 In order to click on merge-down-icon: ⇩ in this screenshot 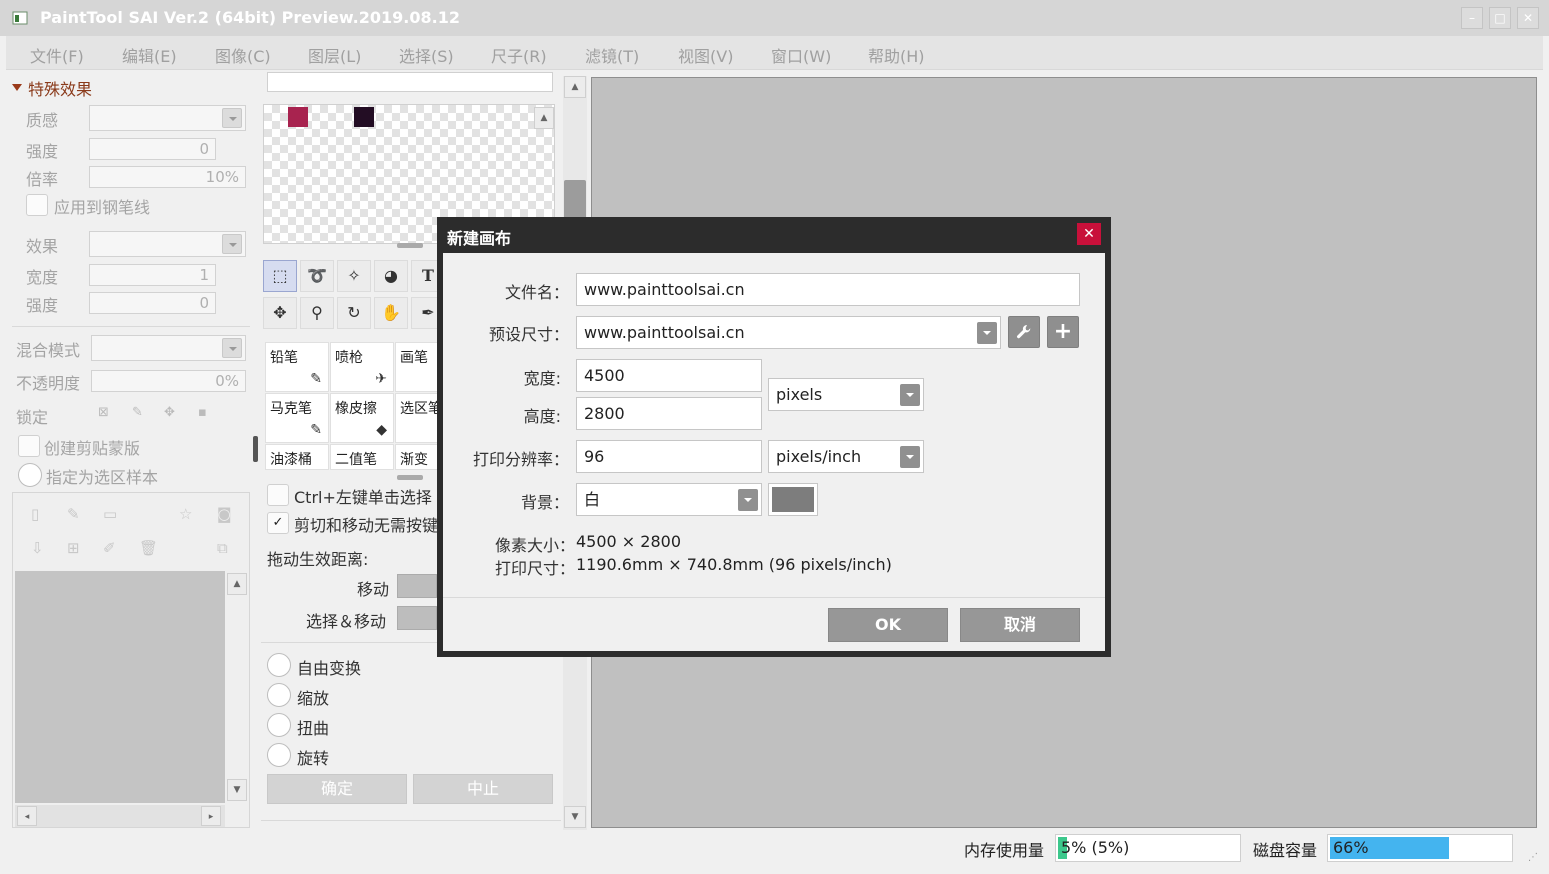, I will do `click(37, 548)`.